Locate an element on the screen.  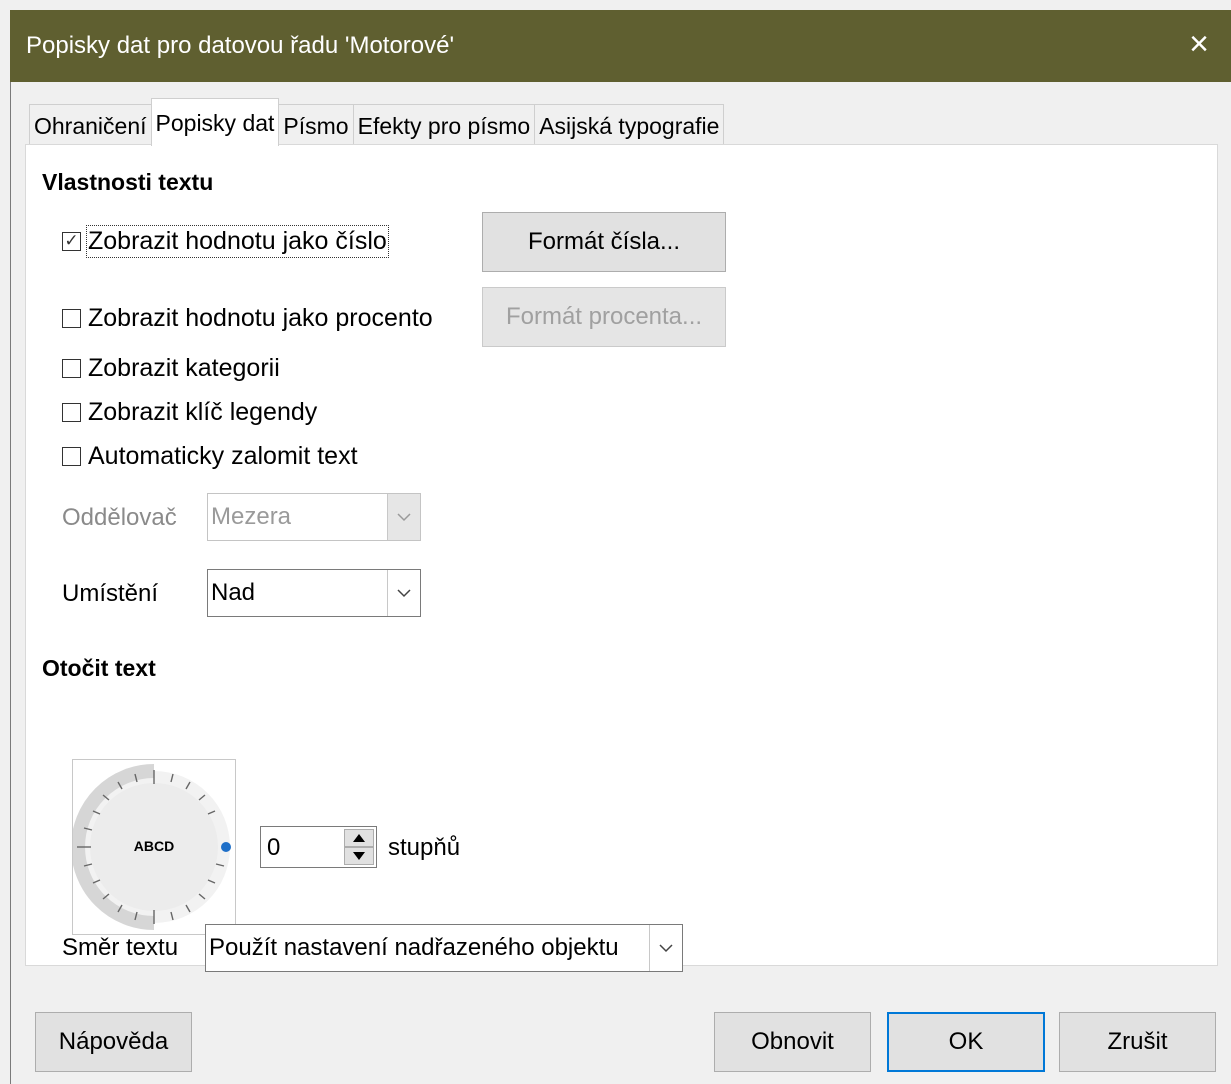
show-category-option: Zobrazit kategorii is located at coordinates (171, 368).